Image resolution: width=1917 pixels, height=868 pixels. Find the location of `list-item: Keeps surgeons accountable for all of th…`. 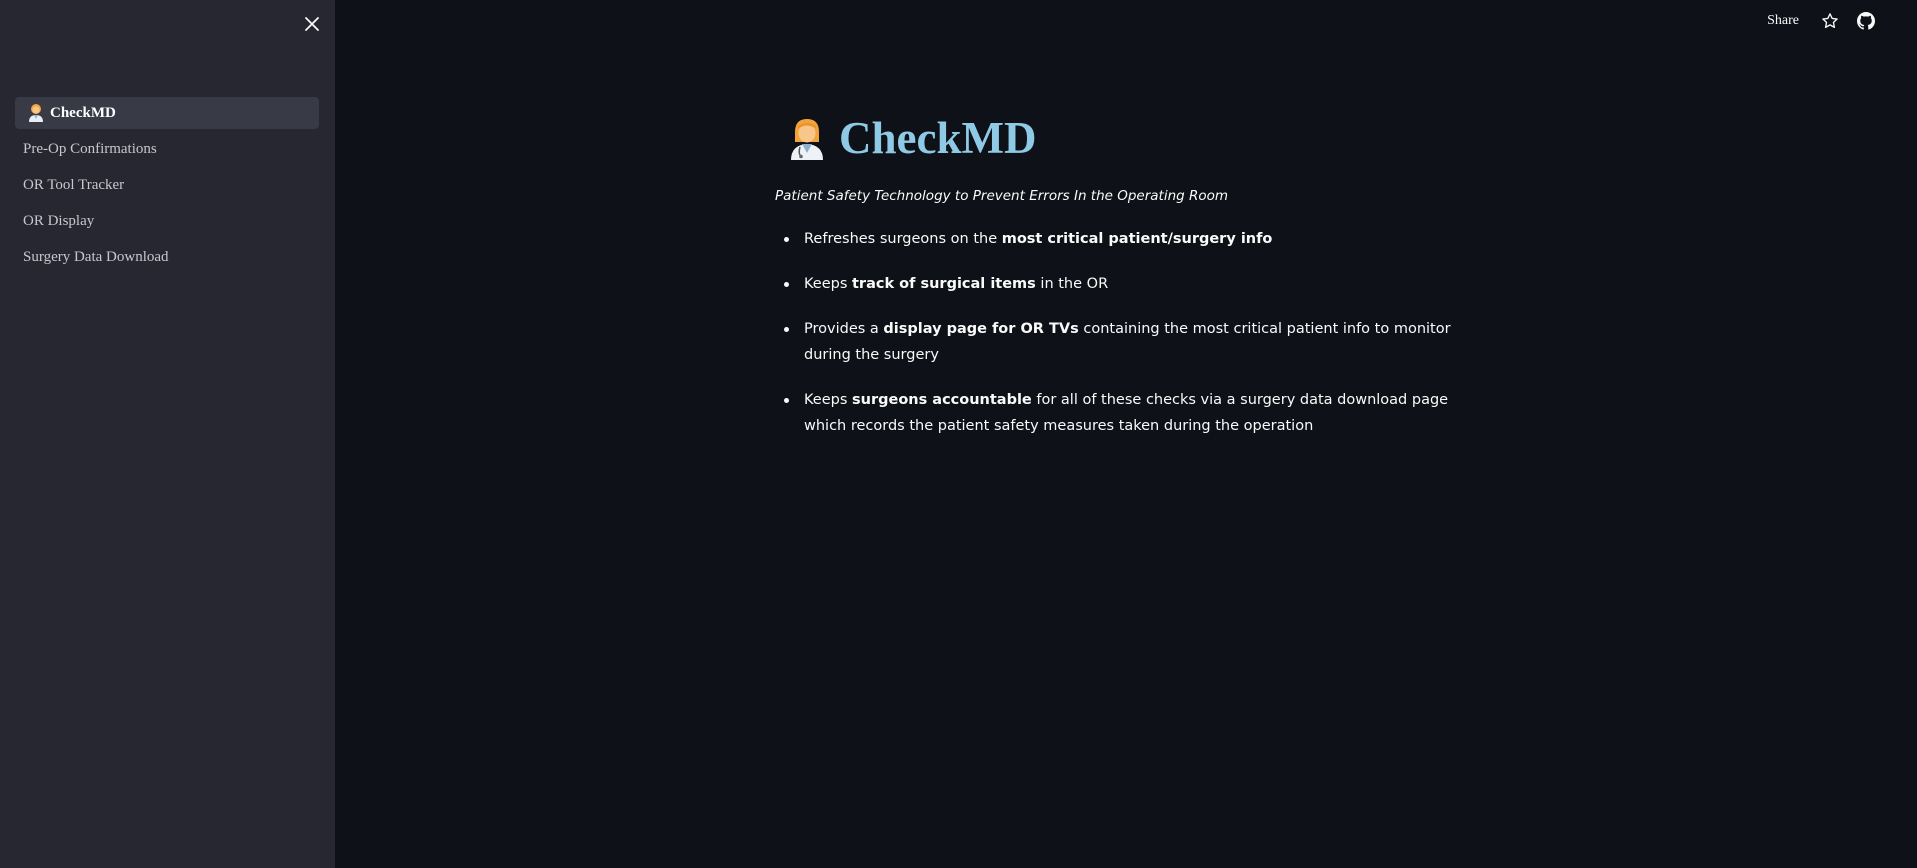

list-item: Keeps surgeons accountable for all of th… is located at coordinates (1129, 413).